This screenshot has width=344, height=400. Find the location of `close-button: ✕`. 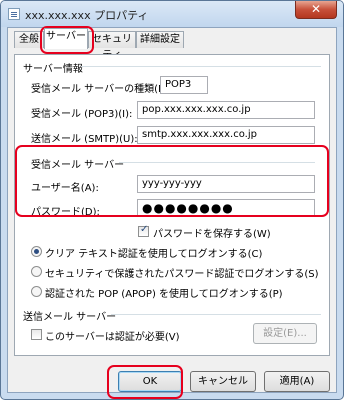

close-button: ✕ is located at coordinates (316, 10).